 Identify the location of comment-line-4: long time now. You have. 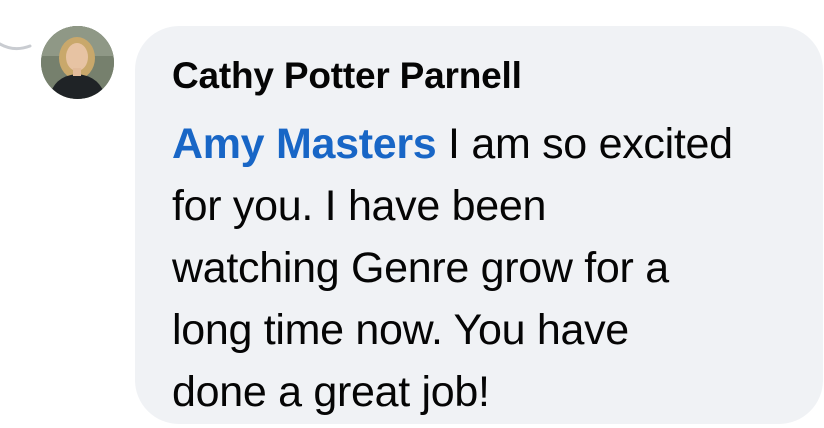
(400, 330).